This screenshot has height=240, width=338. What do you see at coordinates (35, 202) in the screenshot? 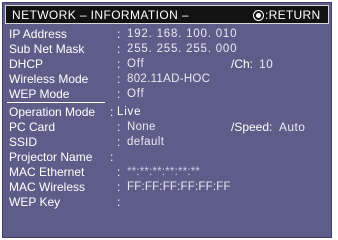
I see `label-wep-key: WEP Key` at bounding box center [35, 202].